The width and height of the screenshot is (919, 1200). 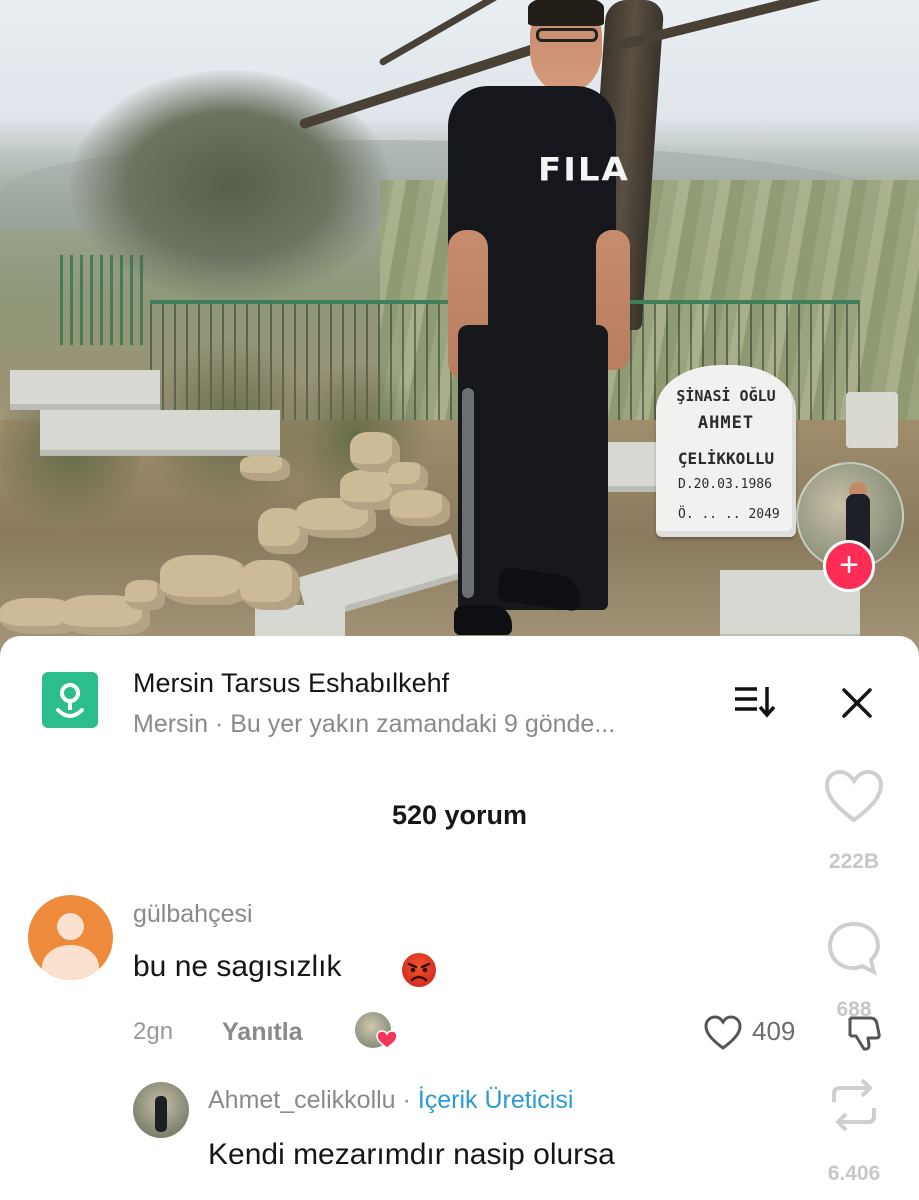 What do you see at coordinates (533, 467) in the screenshot?
I see `person-legs` at bounding box center [533, 467].